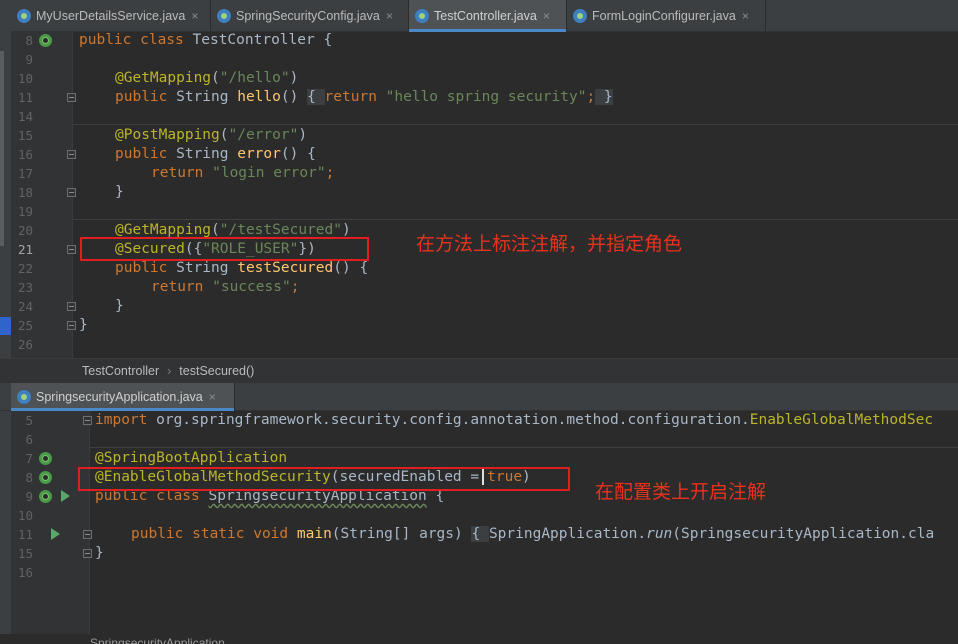 This screenshot has width=958, height=644. What do you see at coordinates (25, 306) in the screenshot?
I see `line-number: 24` at bounding box center [25, 306].